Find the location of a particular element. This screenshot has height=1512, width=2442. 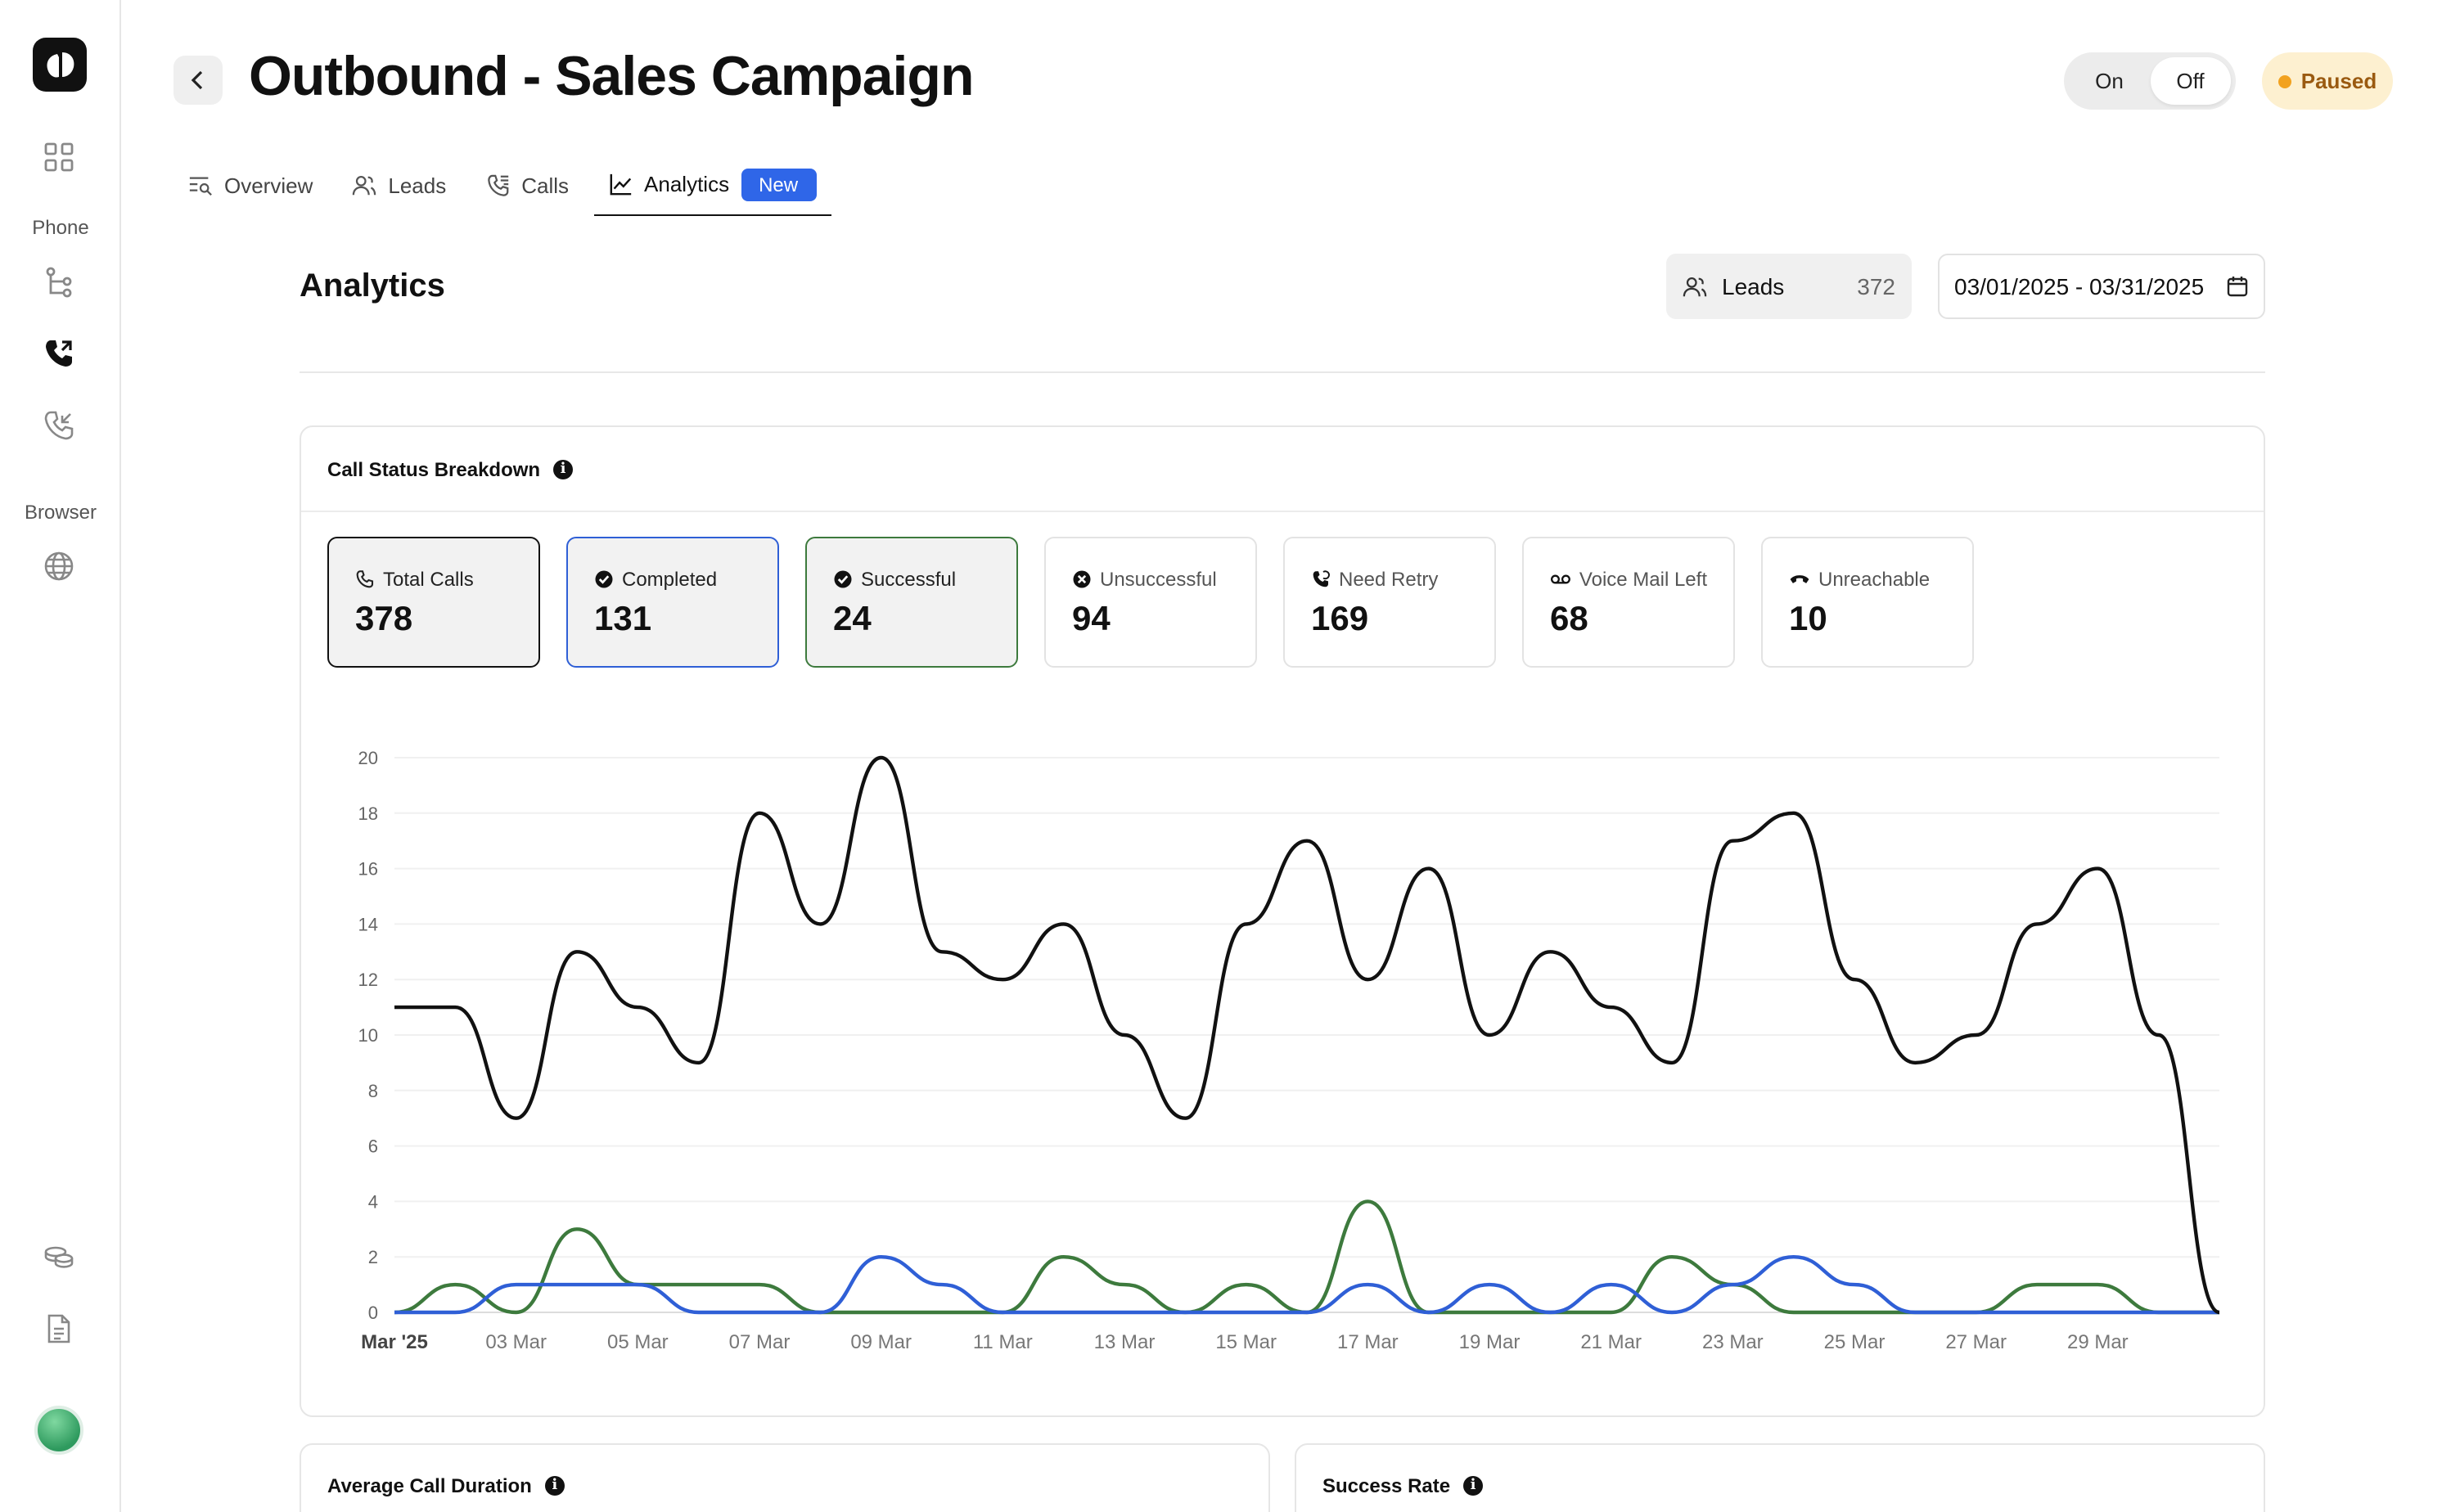

leads-filter: Leads 372 is located at coordinates (1789, 287).